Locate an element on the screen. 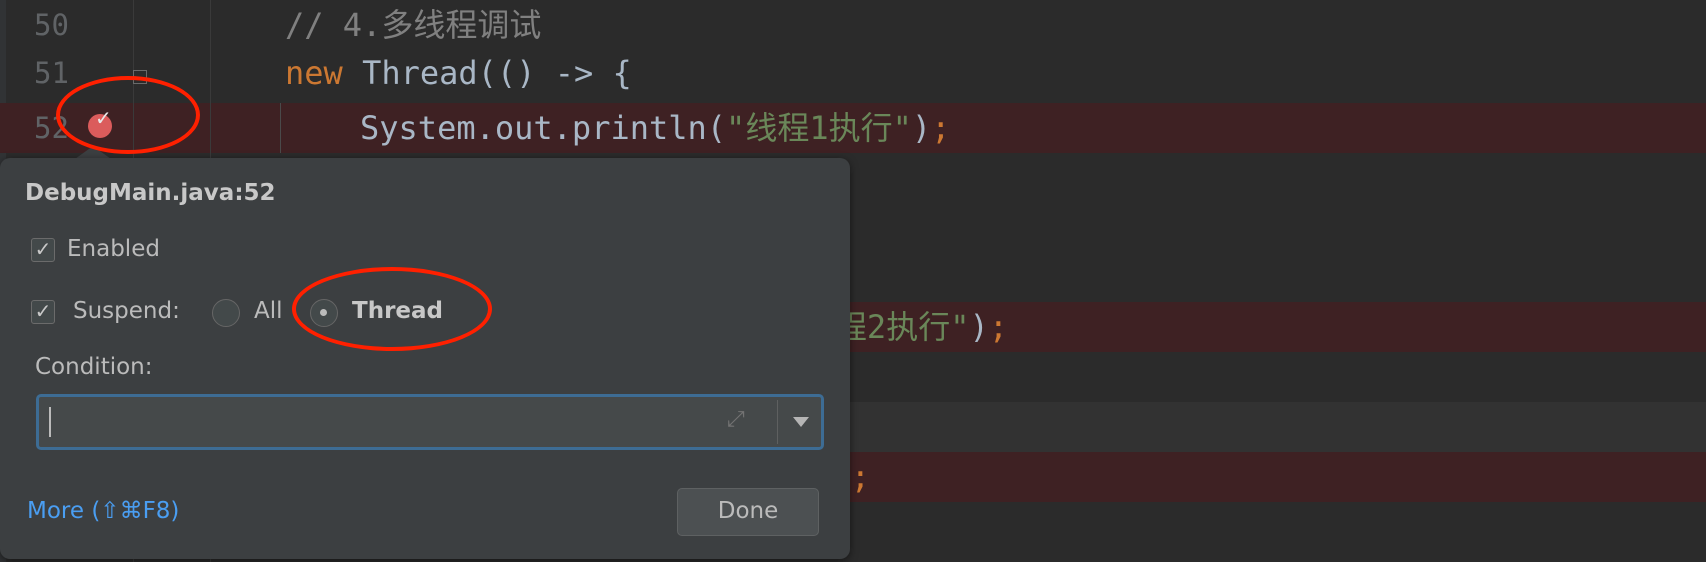 The image size is (1706, 562). enabled-checkbox: ✓ is located at coordinates (43, 250).